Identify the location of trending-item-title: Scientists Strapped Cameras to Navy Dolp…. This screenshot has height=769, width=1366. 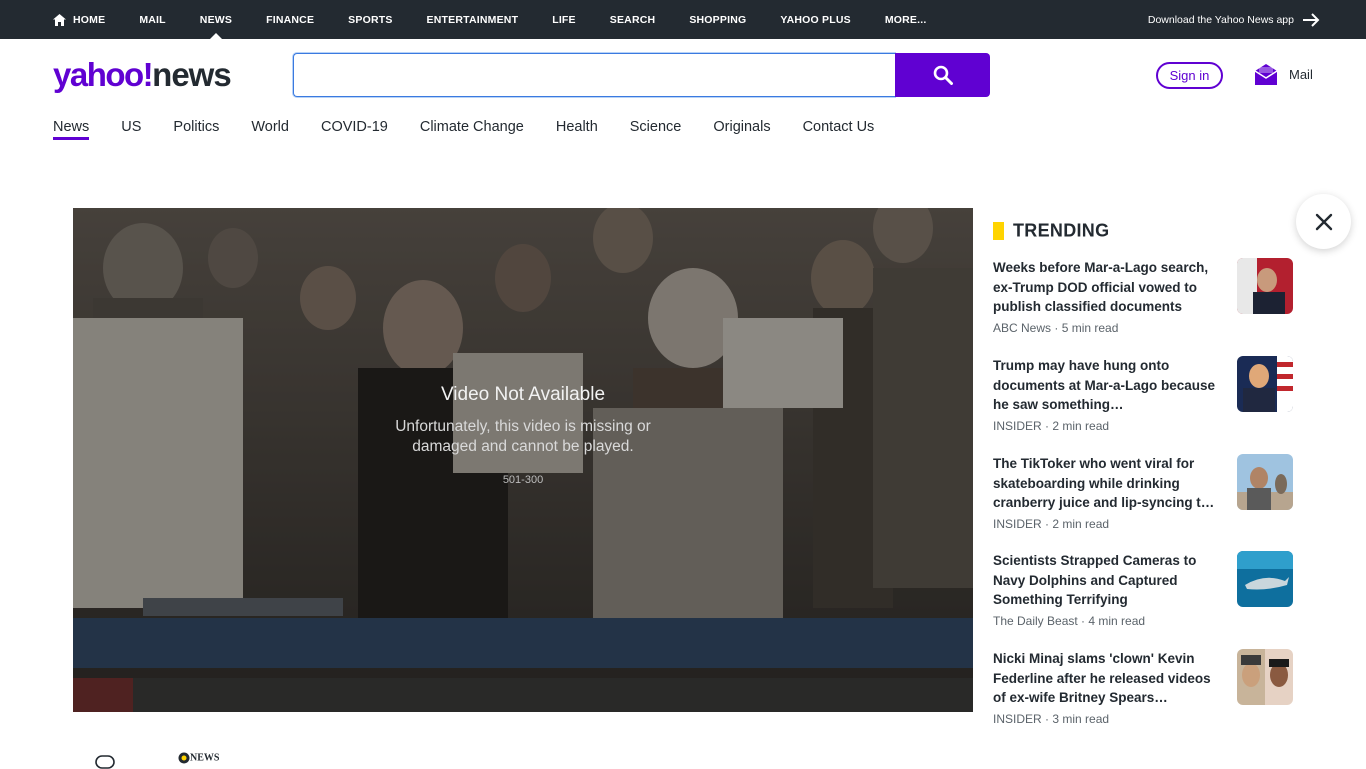
(1105, 580).